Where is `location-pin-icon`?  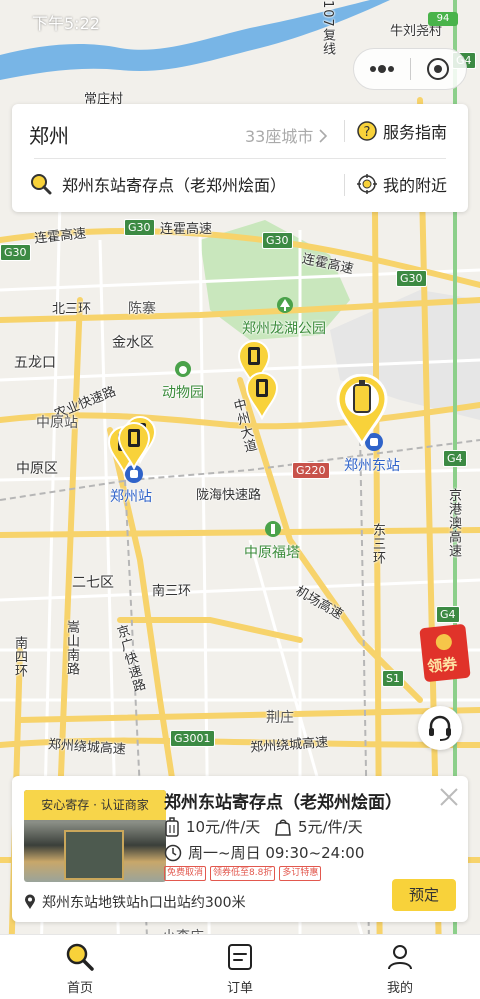
location-pin-icon is located at coordinates (30, 901).